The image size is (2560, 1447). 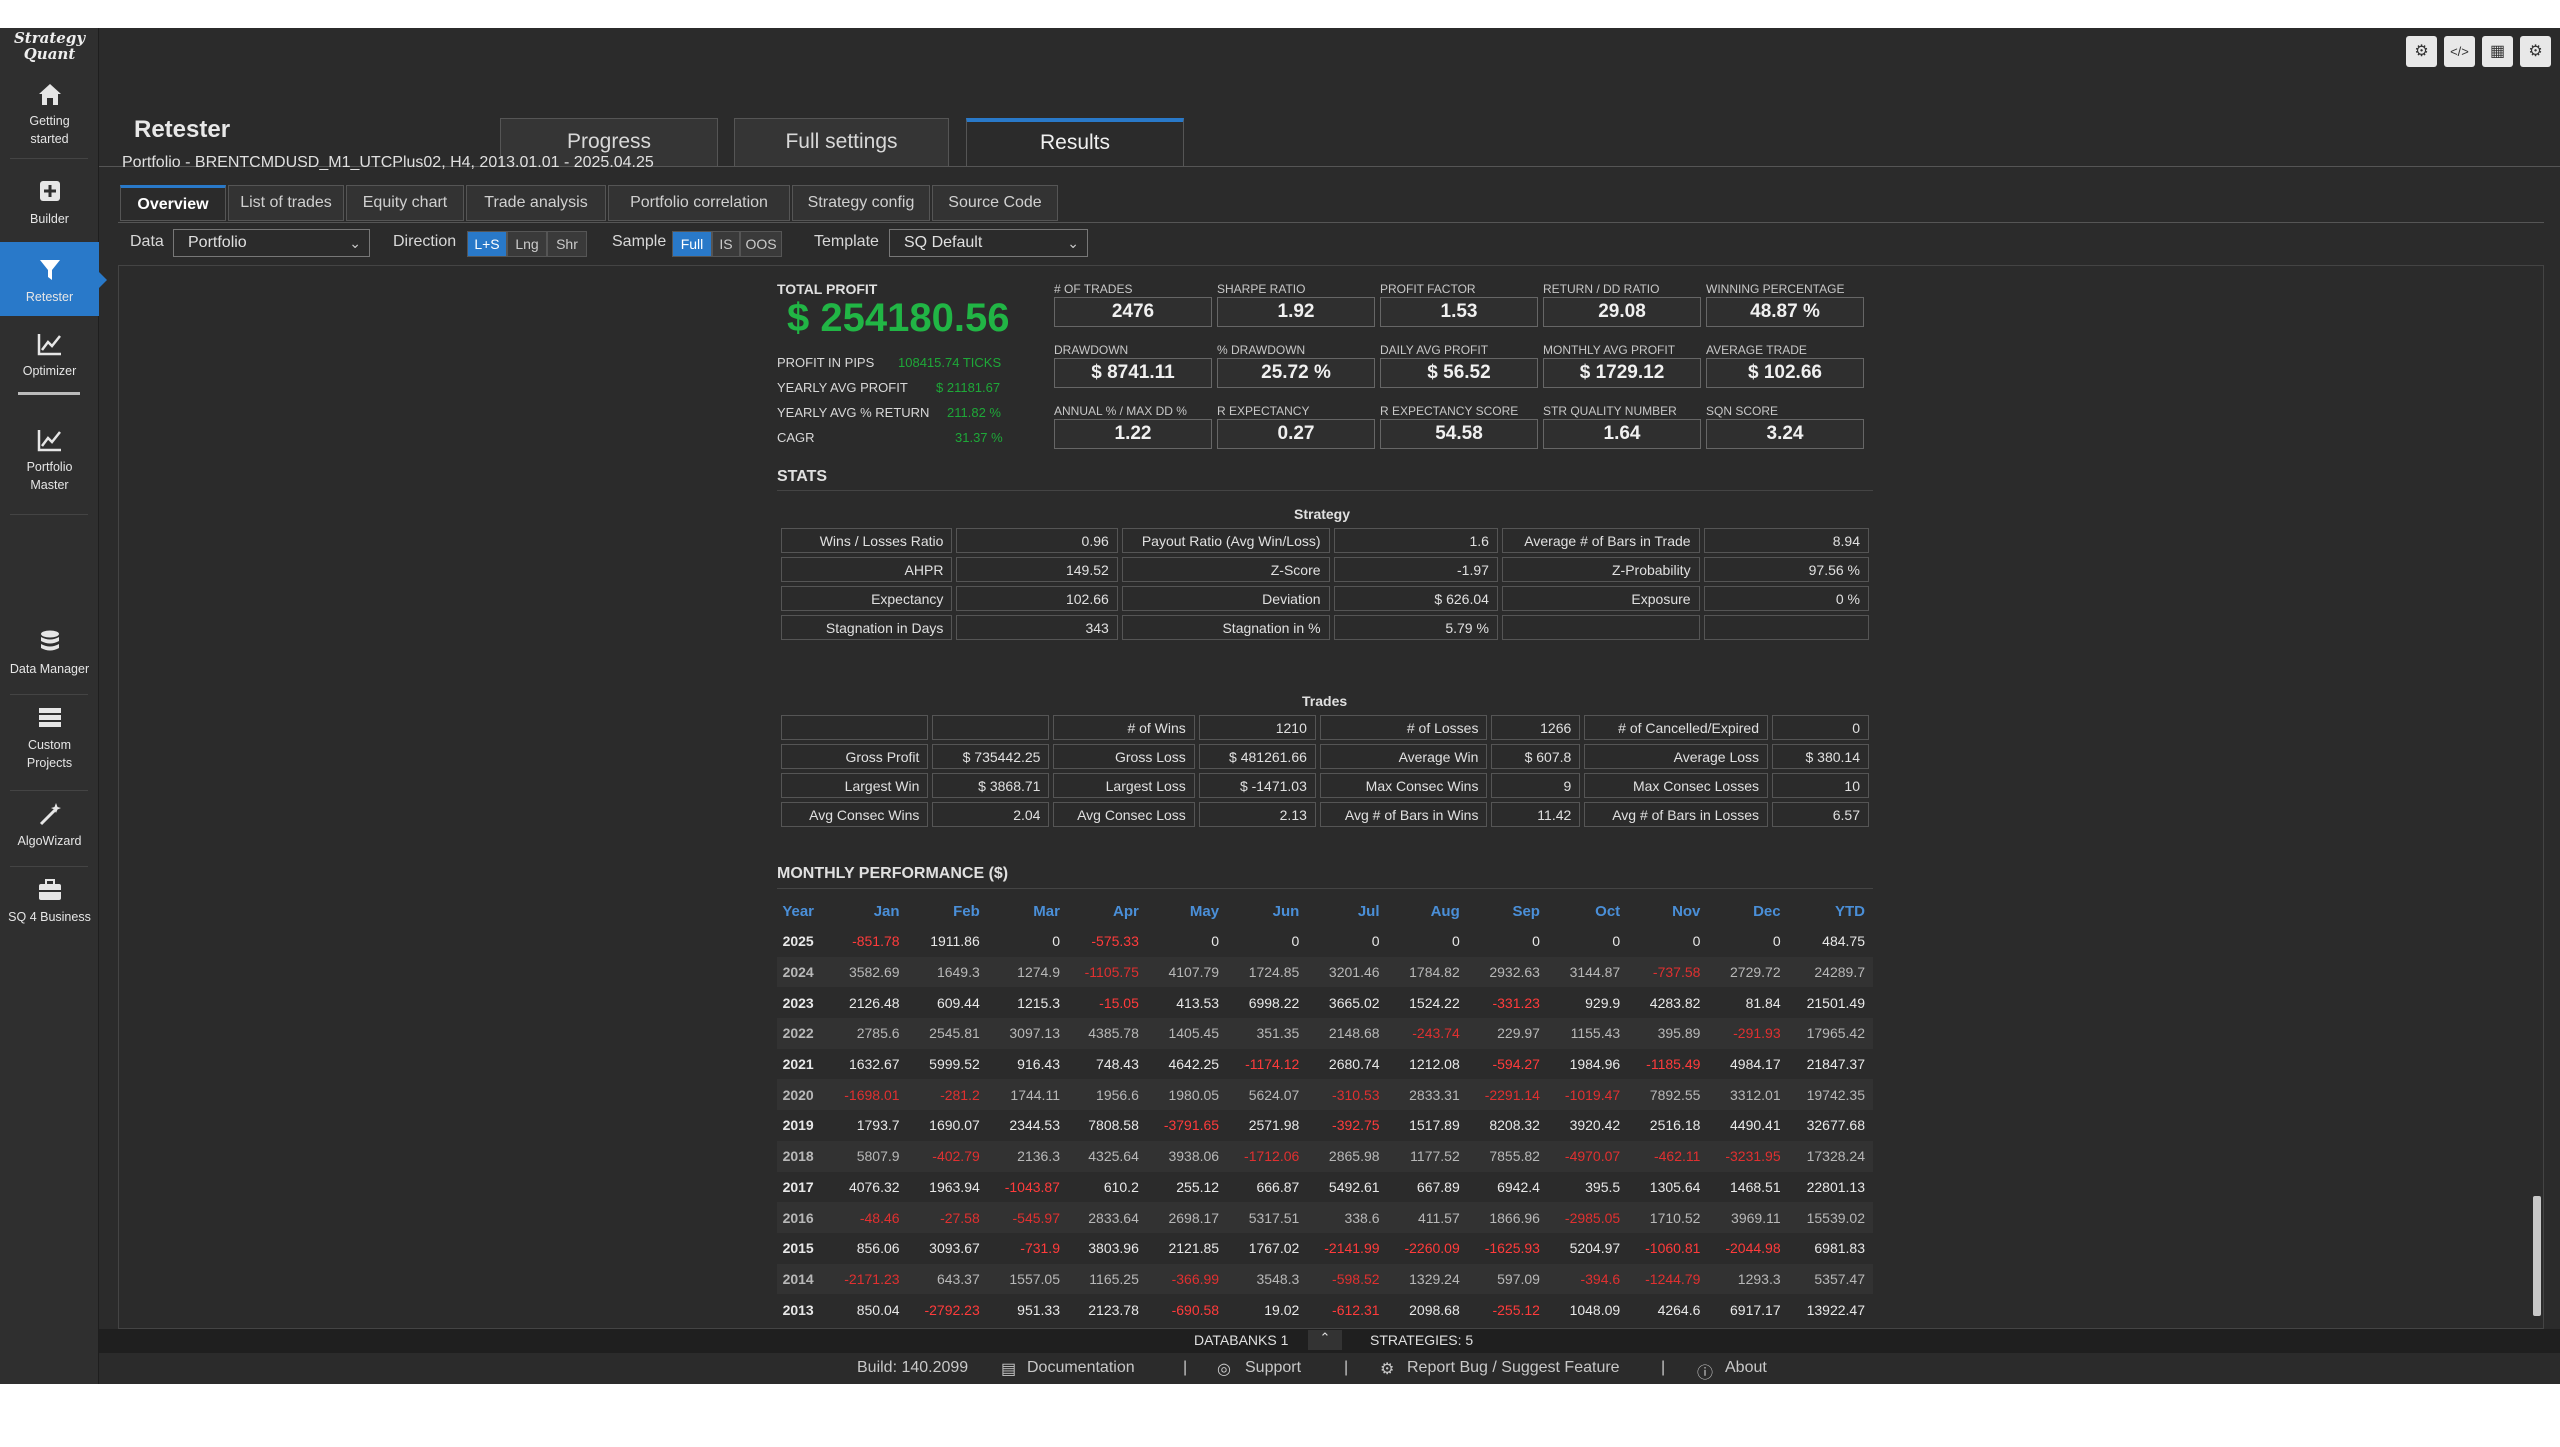 What do you see at coordinates (1588, 911) in the screenshot?
I see `column-header: Oct` at bounding box center [1588, 911].